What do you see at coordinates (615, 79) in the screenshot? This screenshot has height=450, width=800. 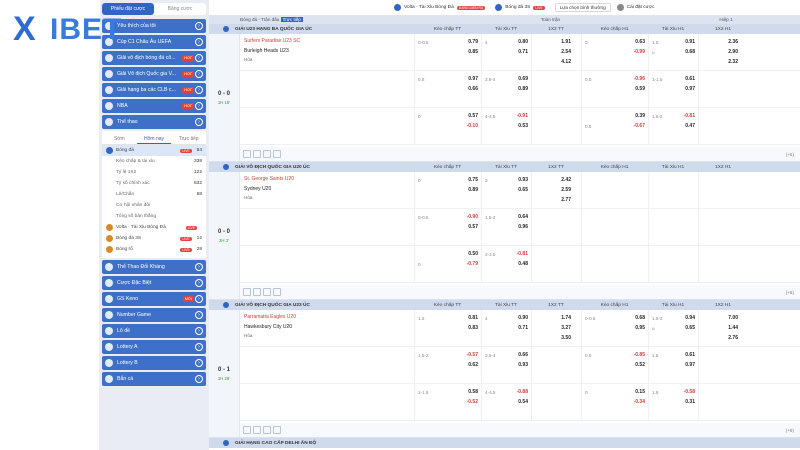 I see `odds-line: 0.5 -0.96` at bounding box center [615, 79].